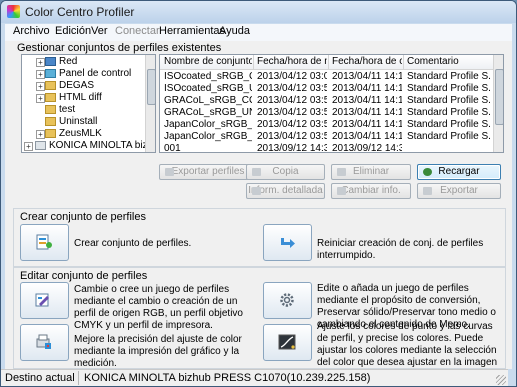 The width and height of the screenshot is (517, 387). I want to click on export-profiles-button: Exportar perfiles, so click(208, 172).